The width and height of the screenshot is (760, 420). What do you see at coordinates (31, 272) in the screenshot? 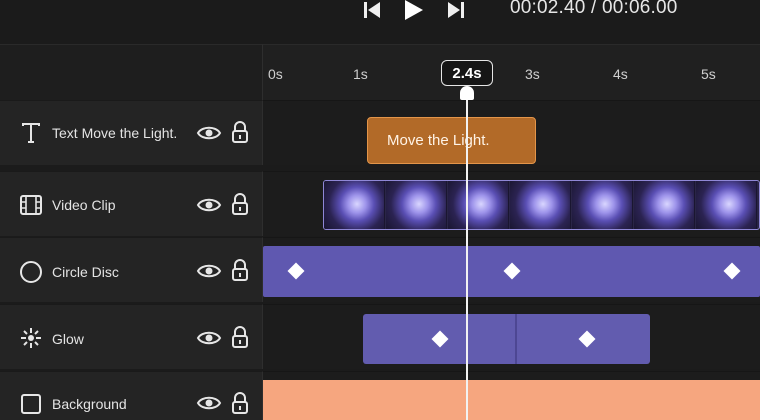
I see `circle-icon` at bounding box center [31, 272].